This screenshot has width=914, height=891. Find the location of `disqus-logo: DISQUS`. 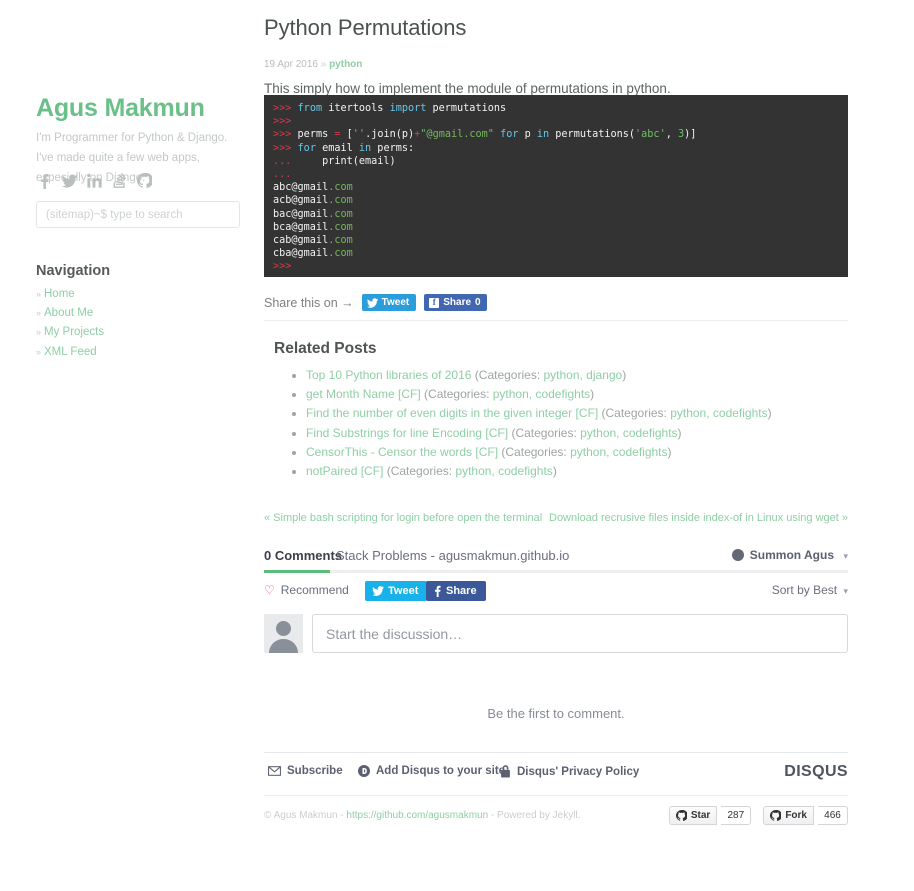

disqus-logo: DISQUS is located at coordinates (816, 772).